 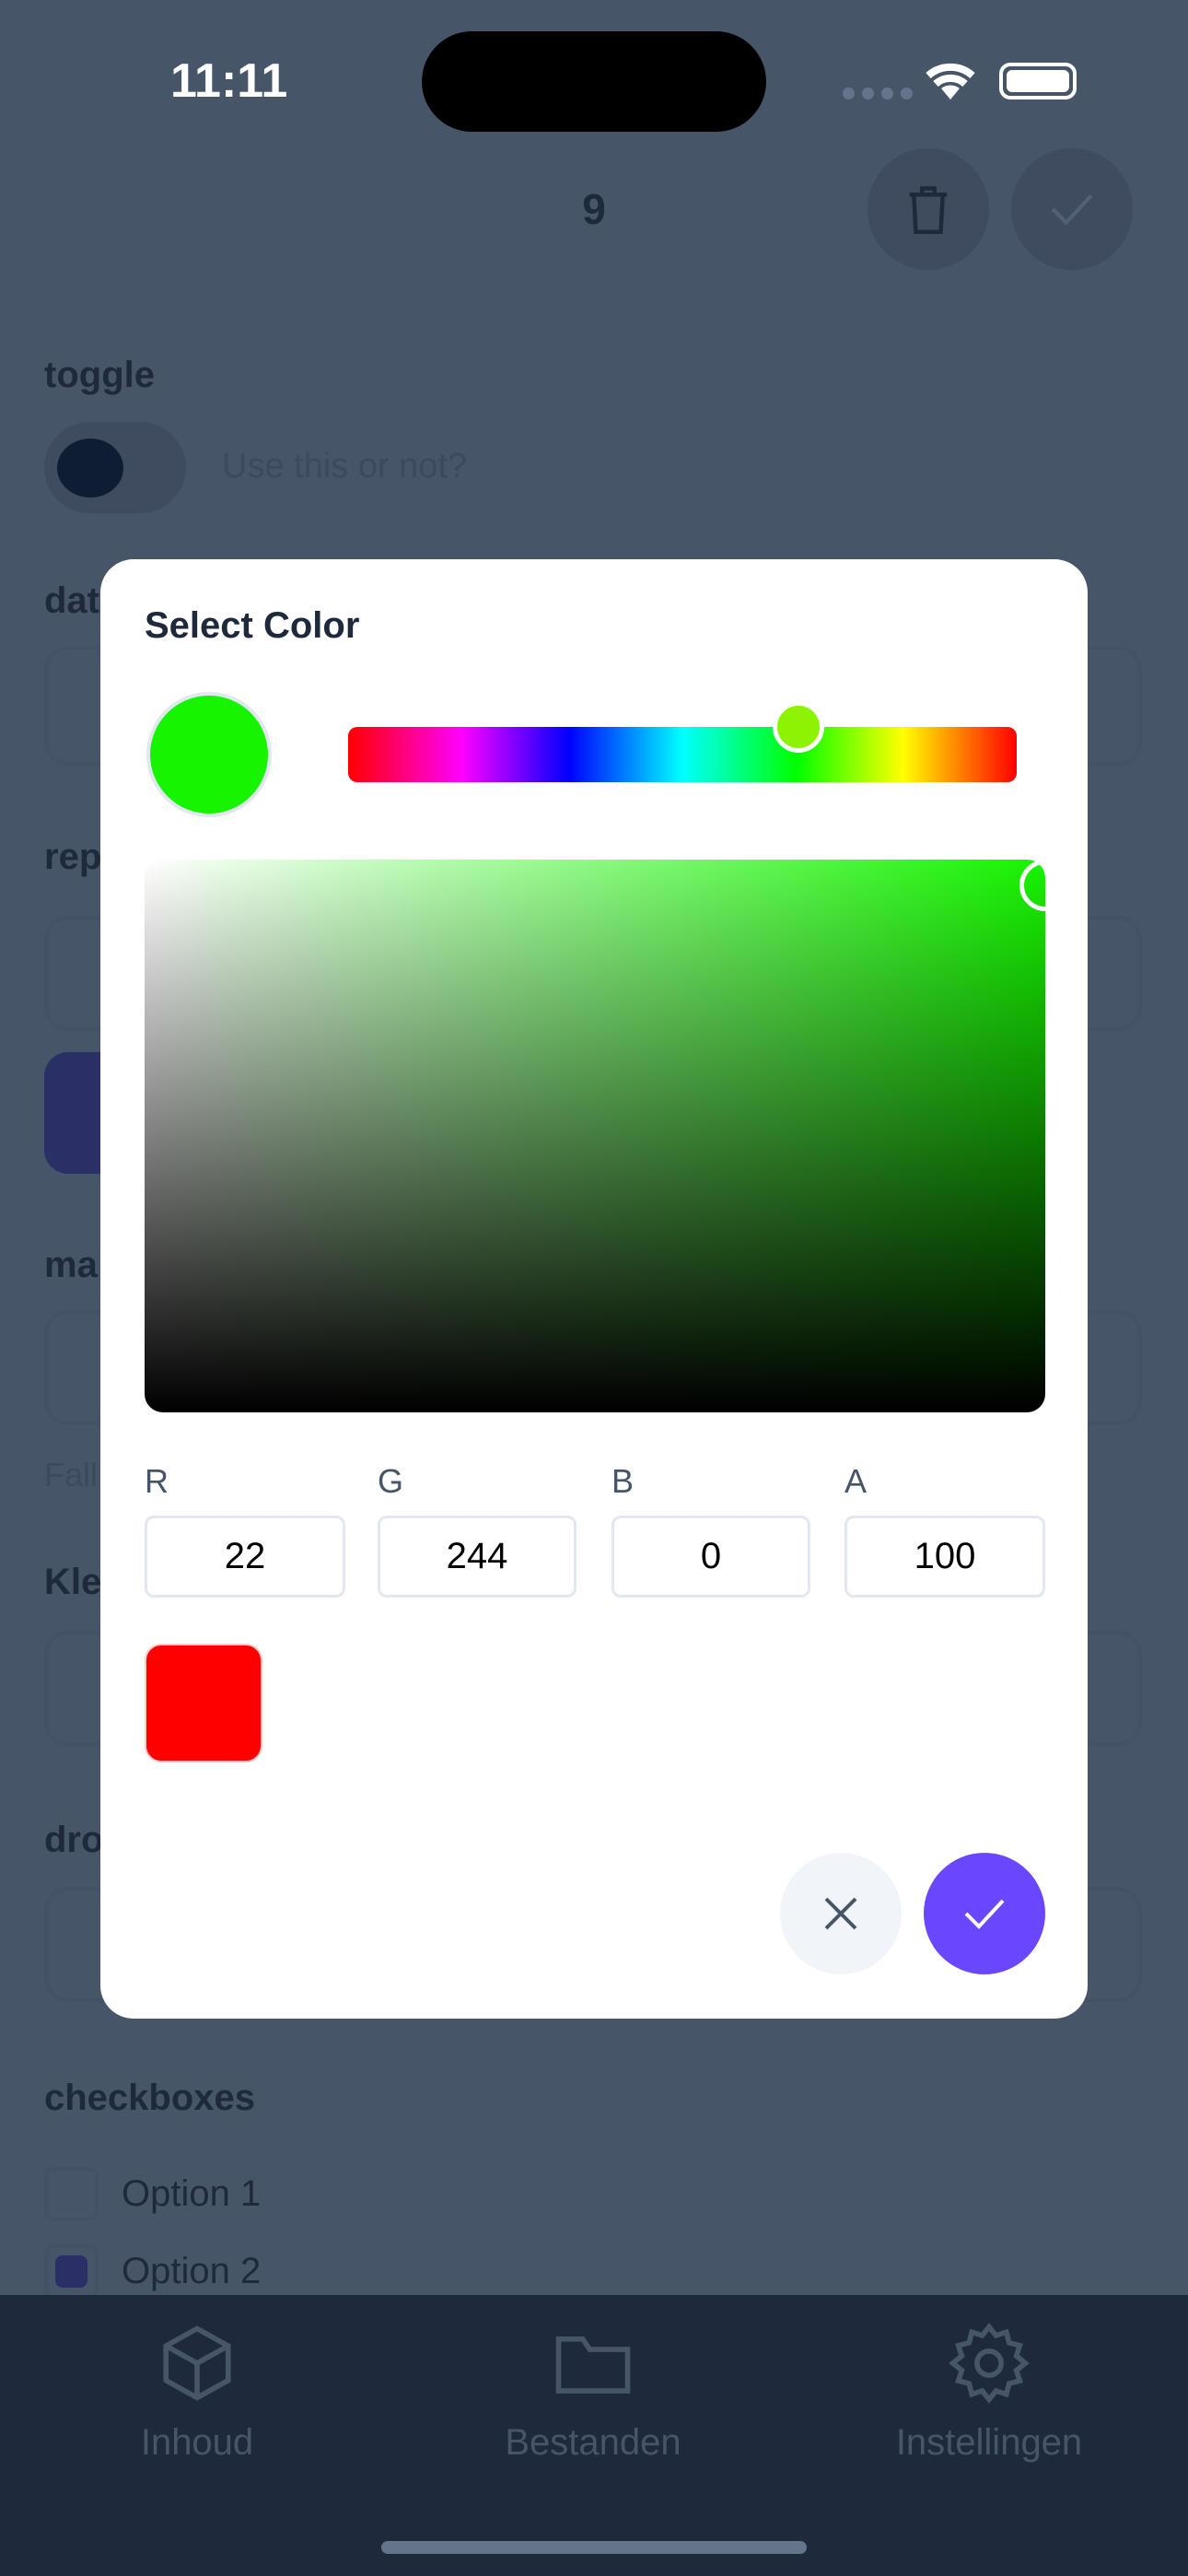 What do you see at coordinates (192, 2193) in the screenshot?
I see `checkbox-label: Option 1` at bounding box center [192, 2193].